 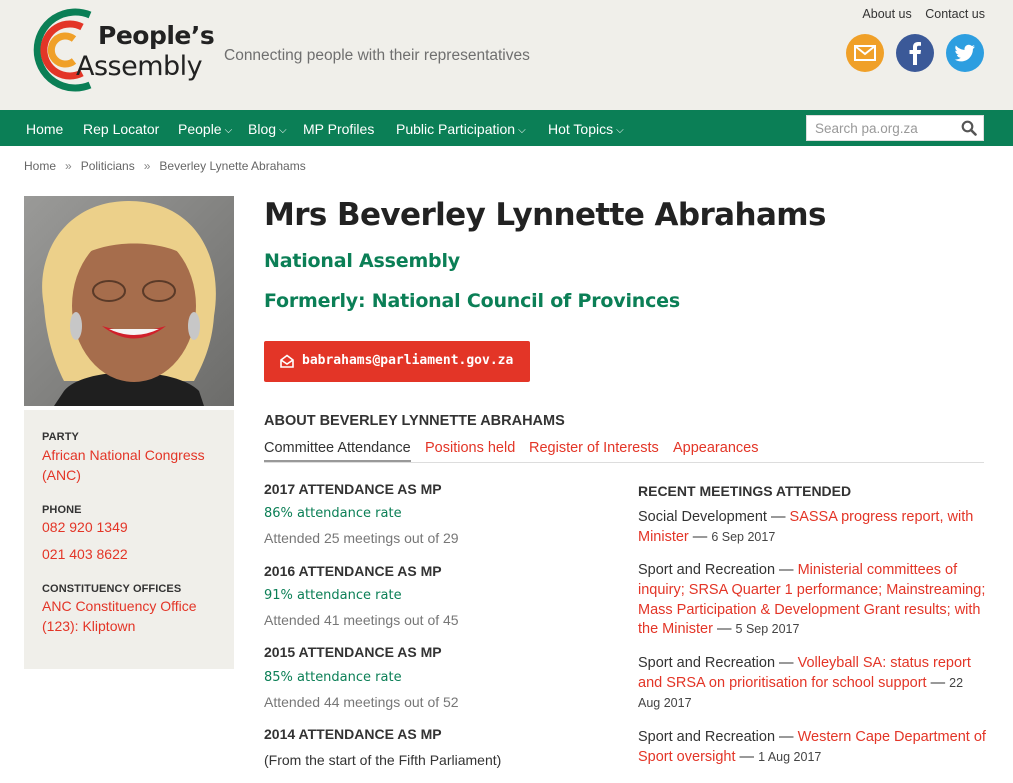 I want to click on nav-public-participation-label: Public Participation, so click(x=456, y=129).